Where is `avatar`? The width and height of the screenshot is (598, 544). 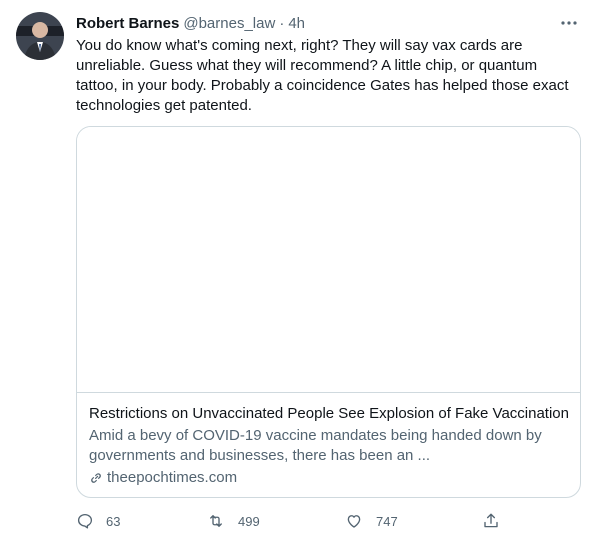 avatar is located at coordinates (40, 36).